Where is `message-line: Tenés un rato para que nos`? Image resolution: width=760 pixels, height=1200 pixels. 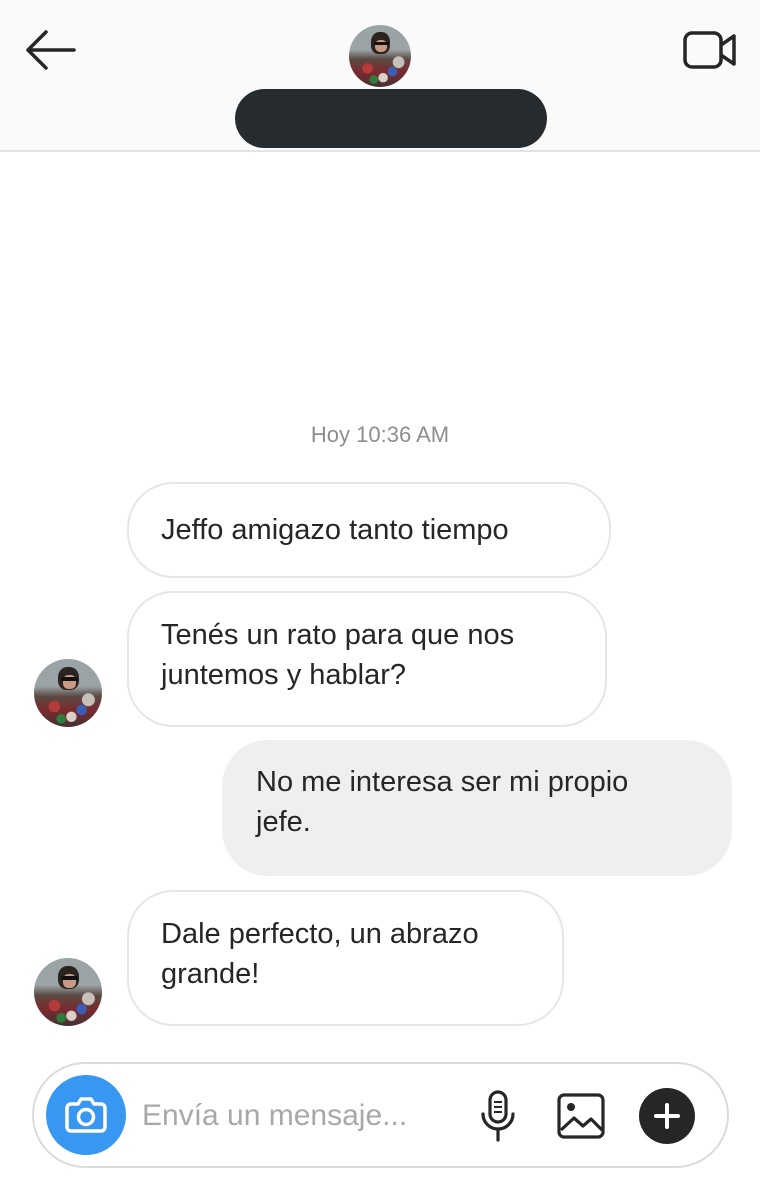
message-line: Tenés un rato para que nos is located at coordinates (338, 635).